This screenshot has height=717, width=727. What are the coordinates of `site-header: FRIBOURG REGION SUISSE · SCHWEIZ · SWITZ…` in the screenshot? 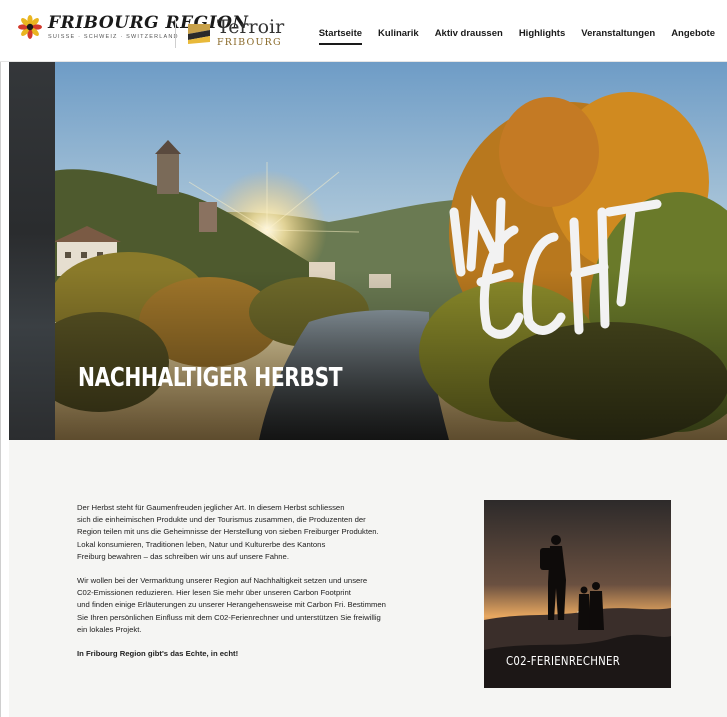 It's located at (363, 31).